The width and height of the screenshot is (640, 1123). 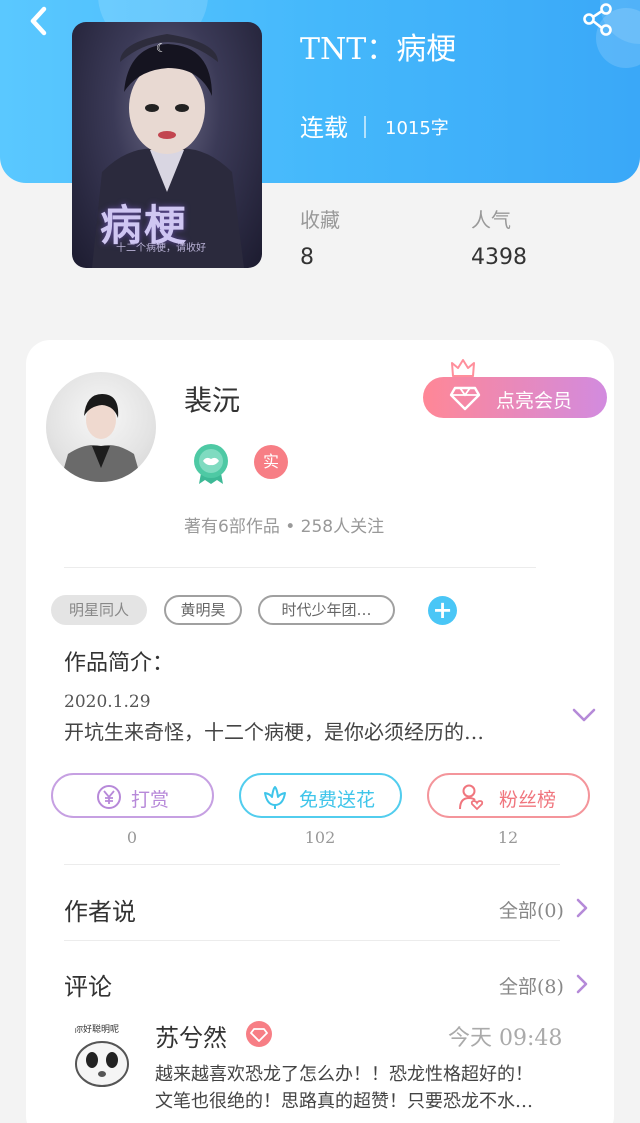 I want to click on send-flower-label: 免费送花, so click(x=337, y=800).